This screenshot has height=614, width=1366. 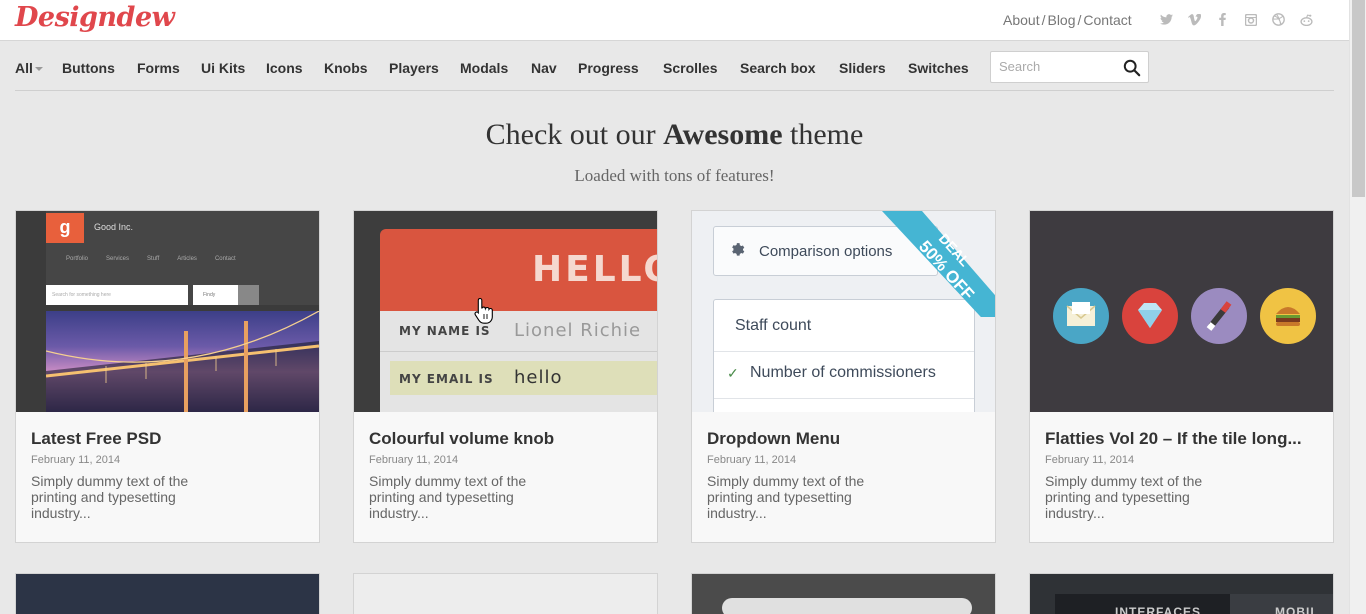 I want to click on search-box, so click(x=1069, y=67).